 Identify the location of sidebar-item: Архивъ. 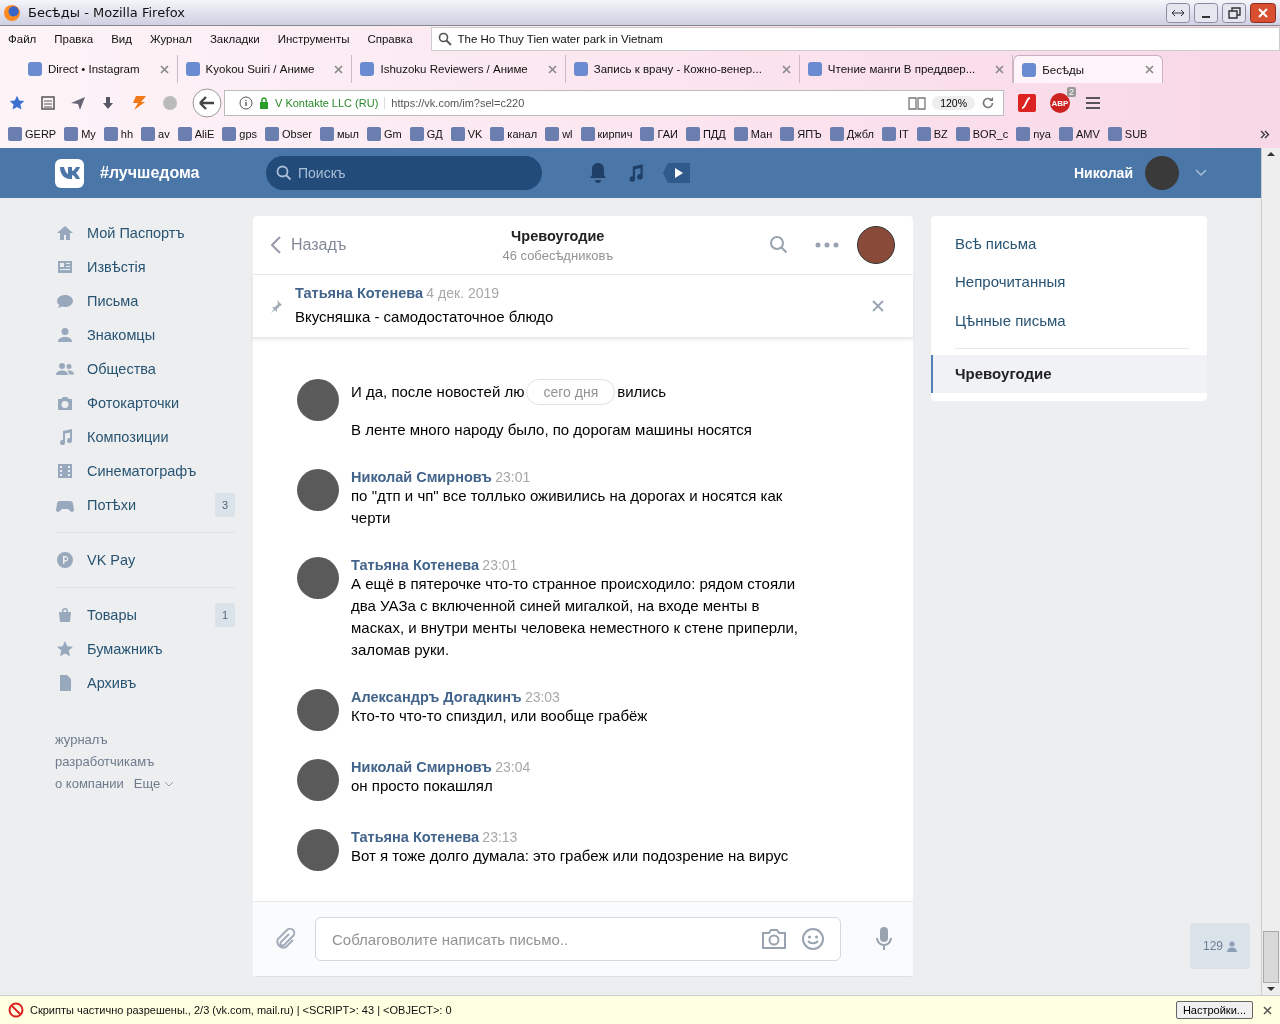
(145, 683).